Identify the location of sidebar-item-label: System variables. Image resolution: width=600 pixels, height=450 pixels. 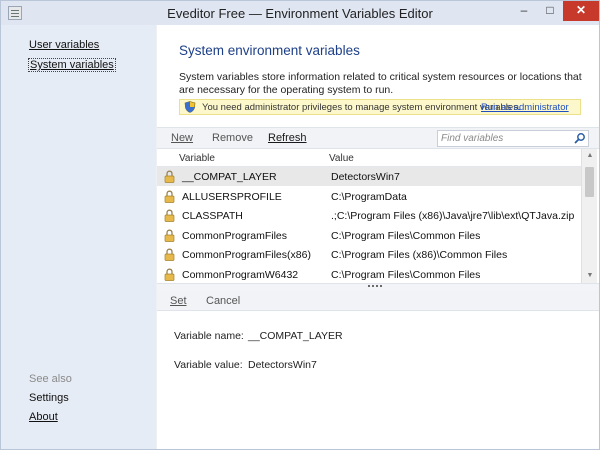
(72, 65).